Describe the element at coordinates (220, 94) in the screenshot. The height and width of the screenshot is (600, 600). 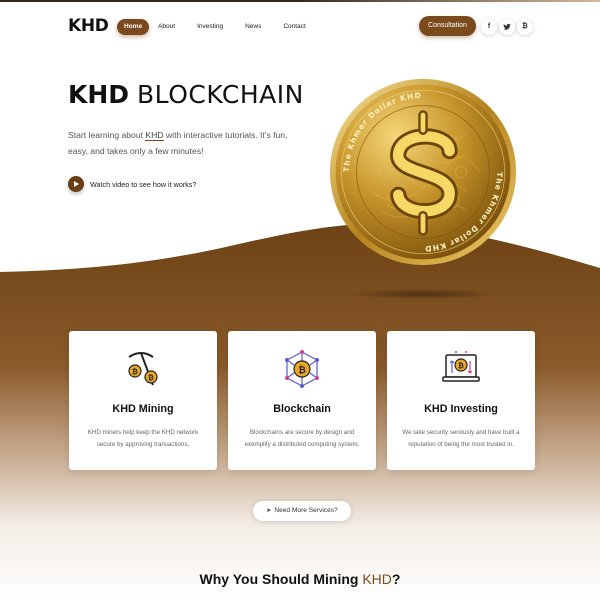
I see `hero-title-light: BLOCKCHAIN` at that location.